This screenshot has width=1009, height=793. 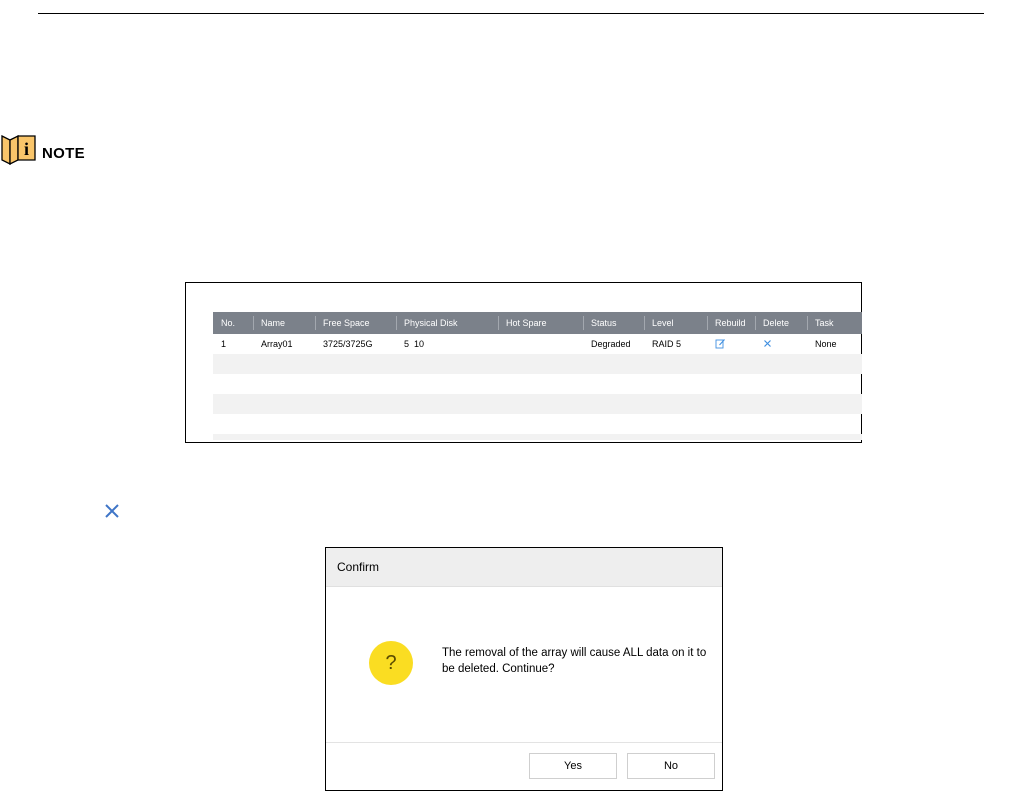 What do you see at coordinates (348, 344) in the screenshot?
I see `cell-free-space: 3725/3725G` at bounding box center [348, 344].